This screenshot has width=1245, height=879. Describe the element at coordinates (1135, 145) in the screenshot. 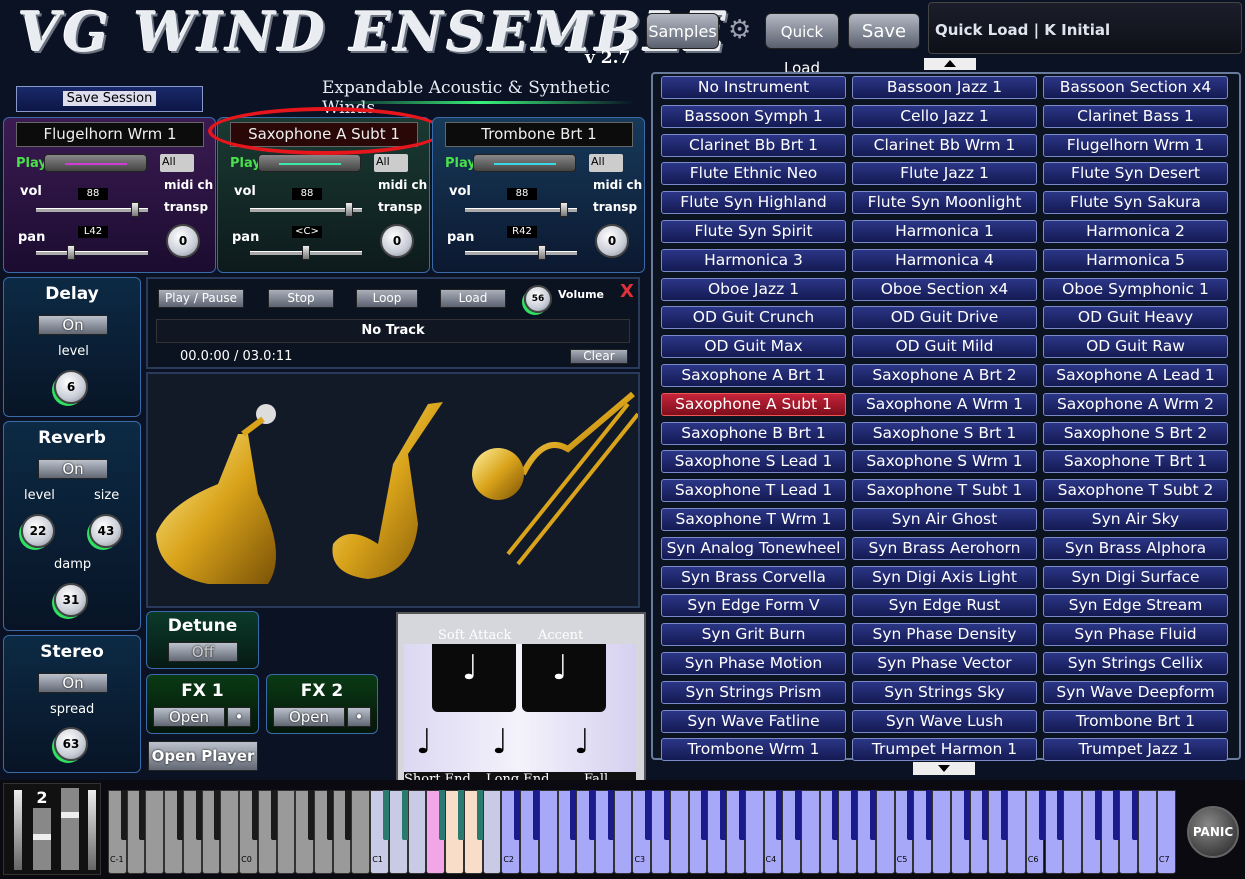

I see `instrument-button: Flugelhorn Wrm 1` at that location.